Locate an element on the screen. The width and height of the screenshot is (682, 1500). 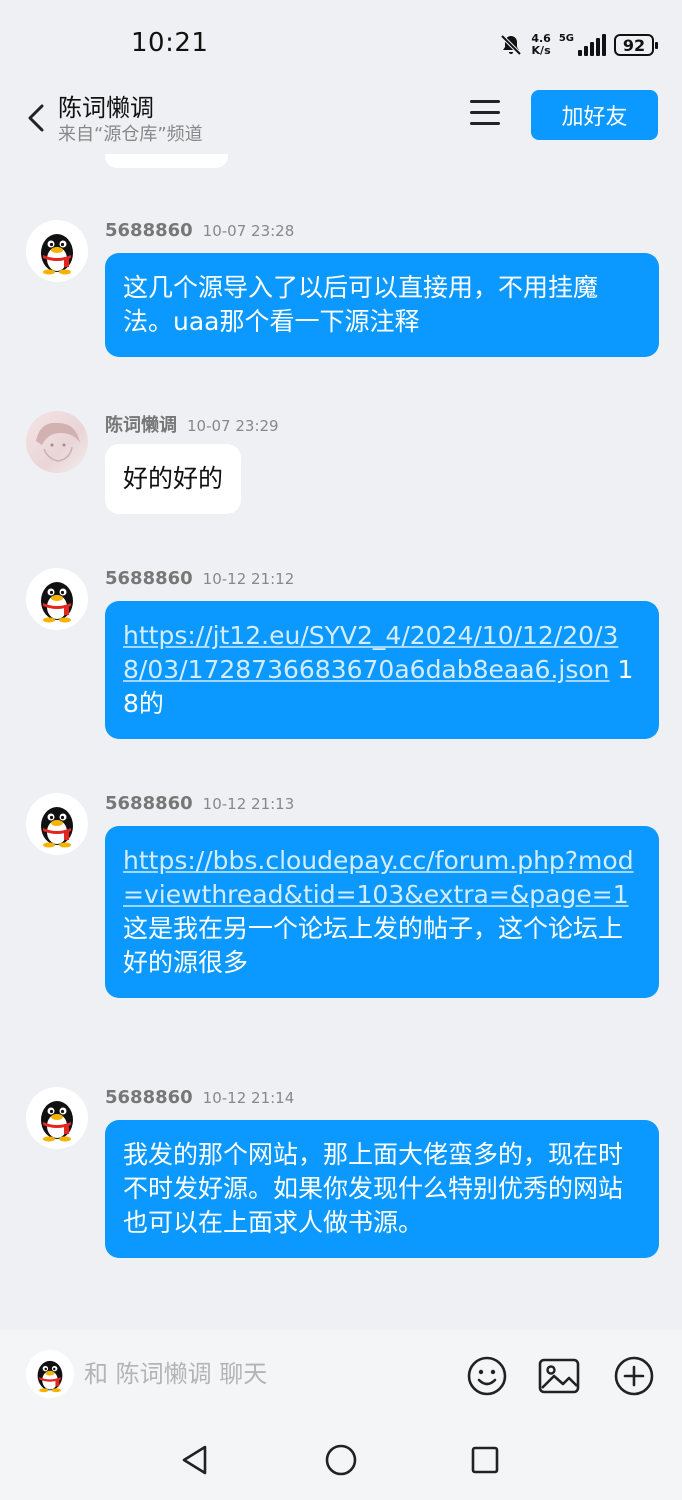
nav-home-button is located at coordinates (341, 1460).